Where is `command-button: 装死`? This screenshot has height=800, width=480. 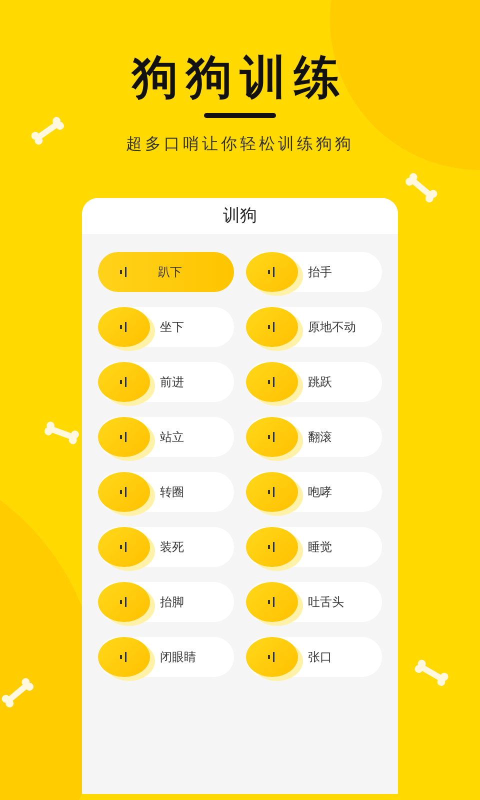
command-button: 装死 is located at coordinates (166, 546).